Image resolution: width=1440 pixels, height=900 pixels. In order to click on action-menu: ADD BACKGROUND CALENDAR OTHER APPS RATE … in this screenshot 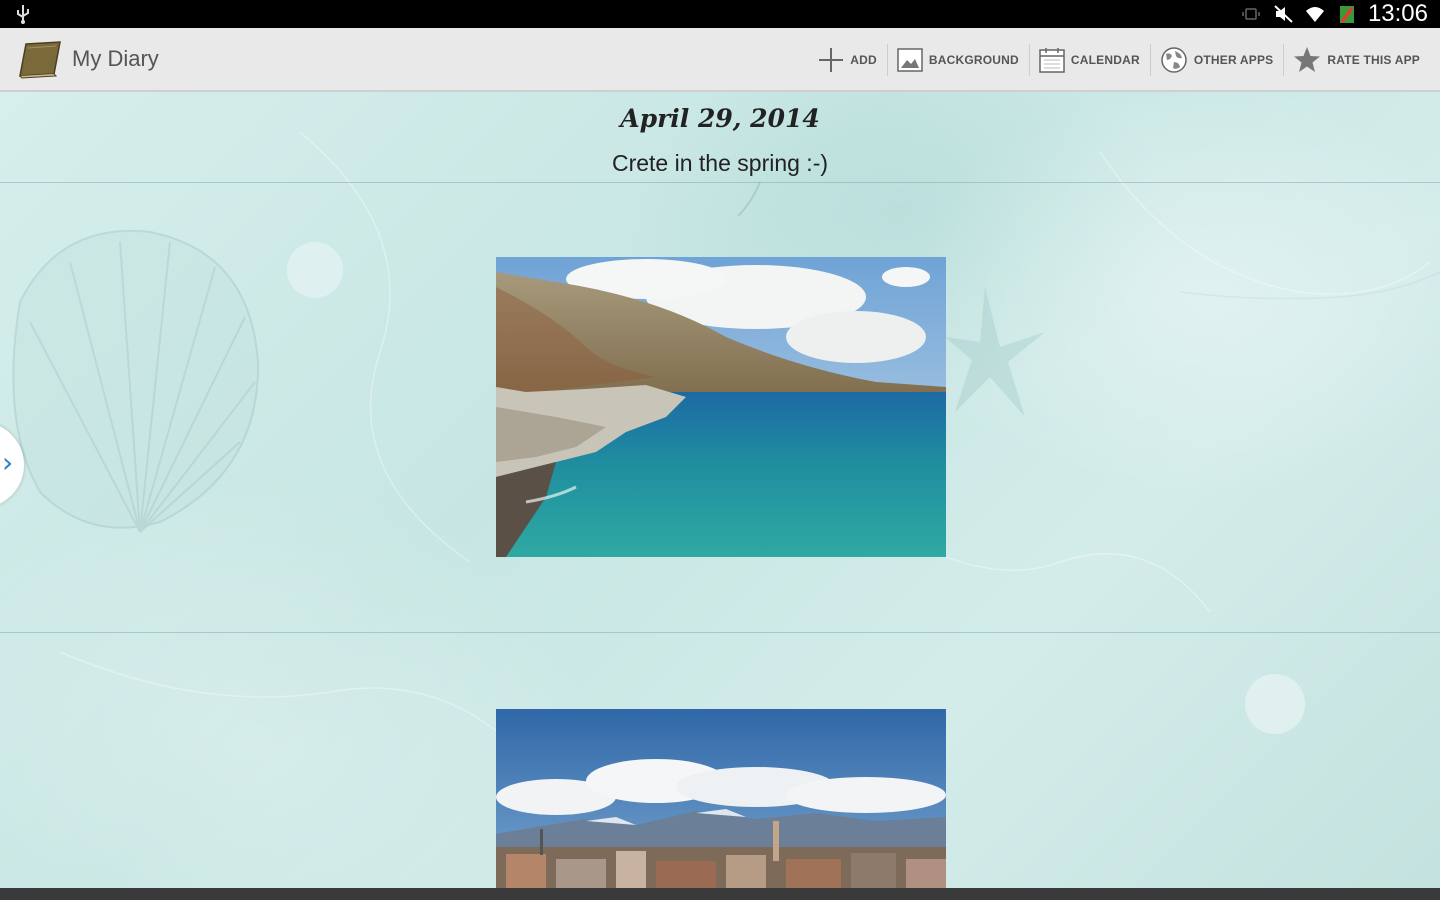, I will do `click(1119, 60)`.